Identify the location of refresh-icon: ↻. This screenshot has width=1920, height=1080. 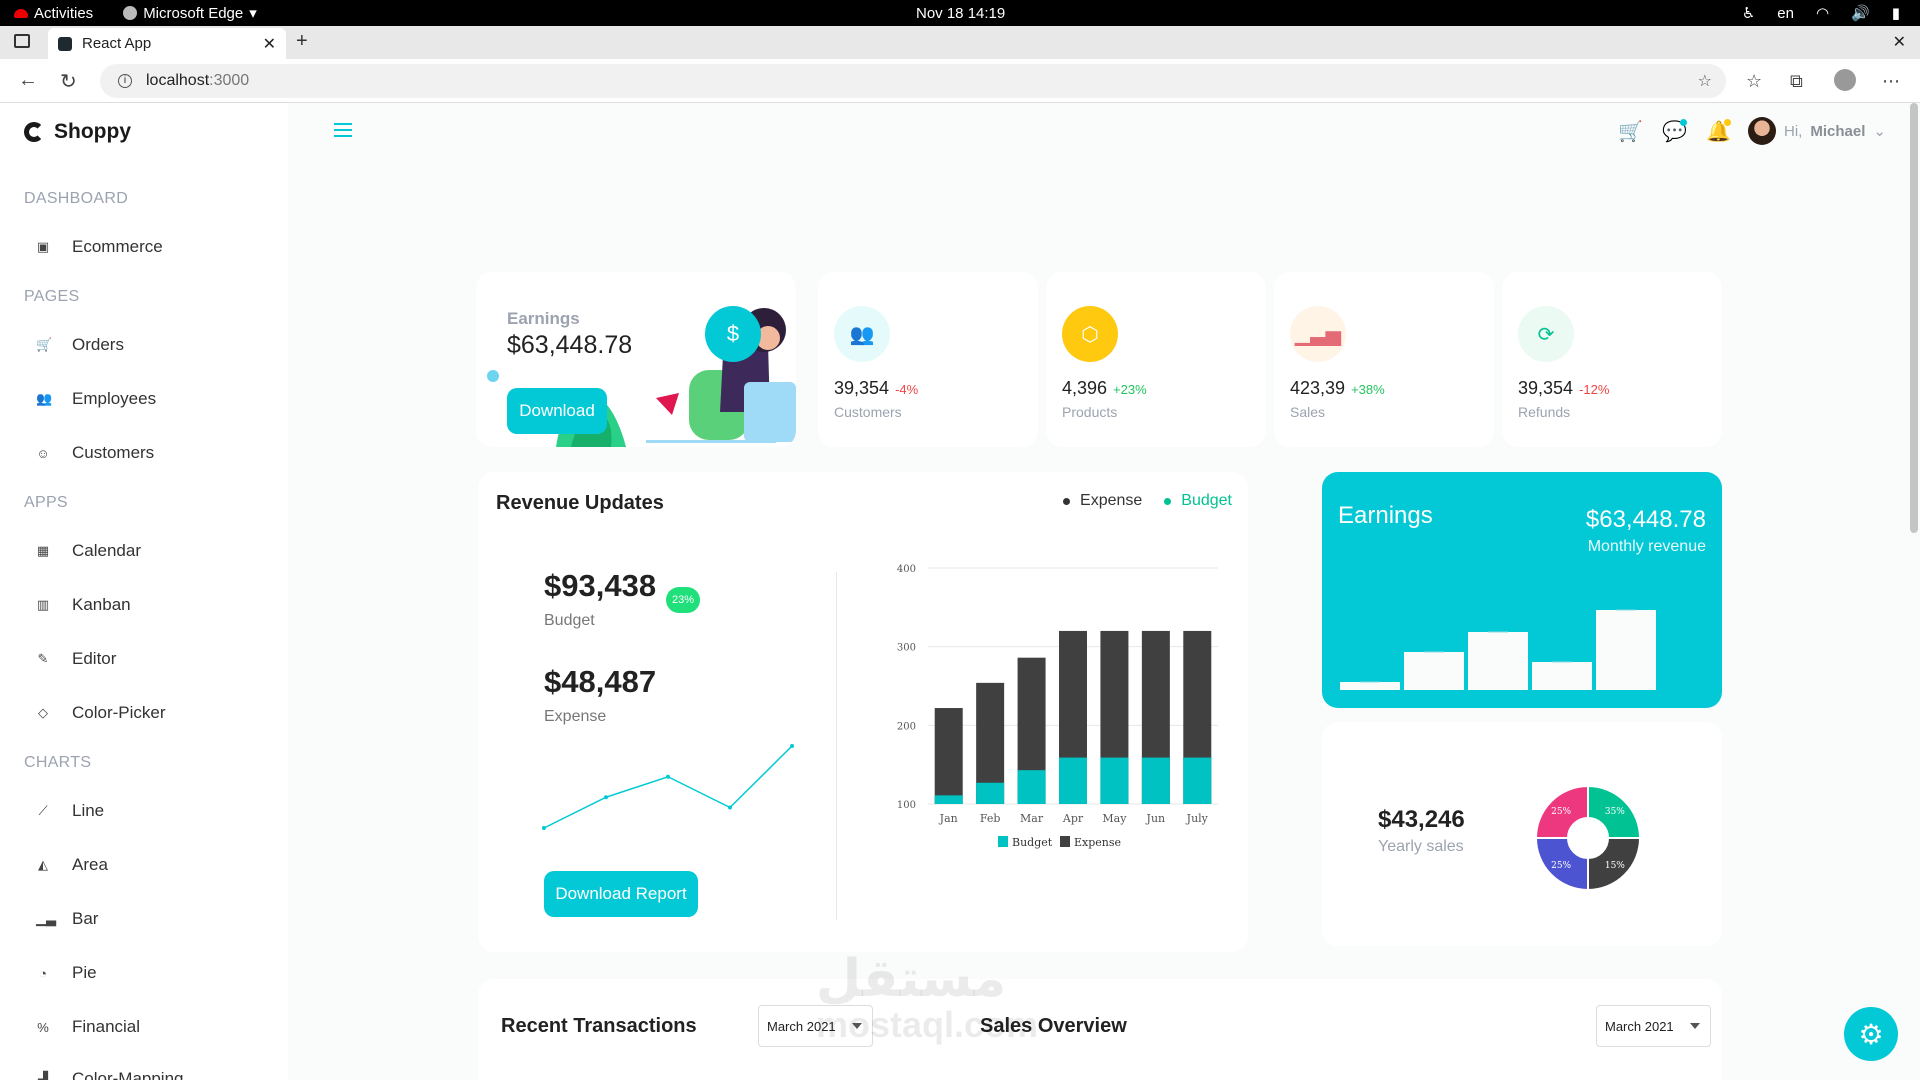
(68, 81).